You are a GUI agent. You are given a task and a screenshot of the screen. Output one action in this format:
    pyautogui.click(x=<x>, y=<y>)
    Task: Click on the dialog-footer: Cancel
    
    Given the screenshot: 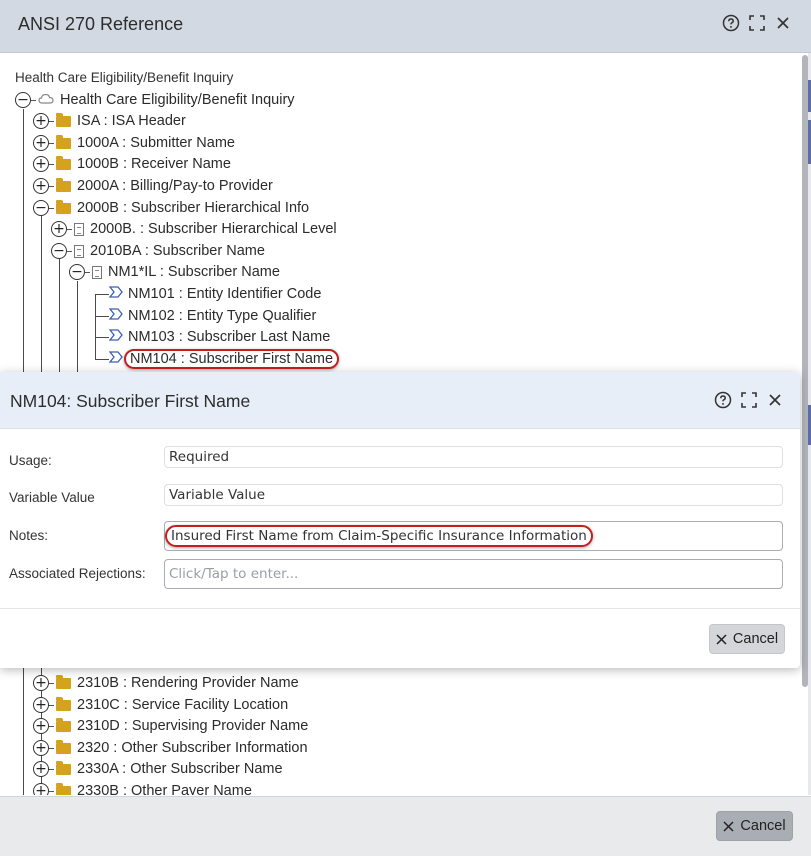 What is the action you would take?
    pyautogui.click(x=405, y=826)
    